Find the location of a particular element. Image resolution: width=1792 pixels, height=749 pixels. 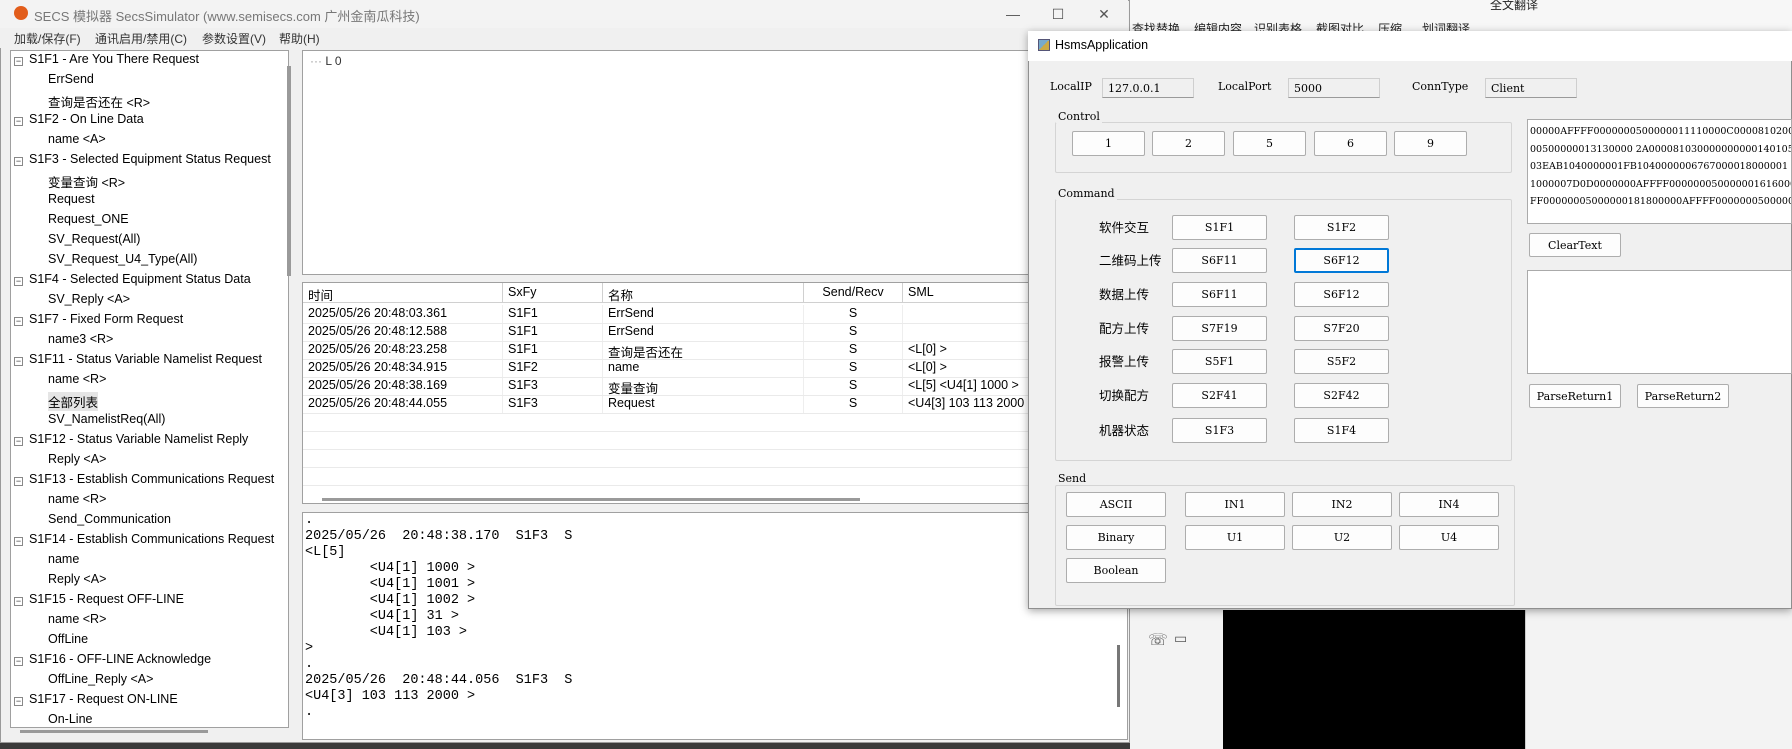

send-button-boolean: Boolean is located at coordinates (1116, 570).